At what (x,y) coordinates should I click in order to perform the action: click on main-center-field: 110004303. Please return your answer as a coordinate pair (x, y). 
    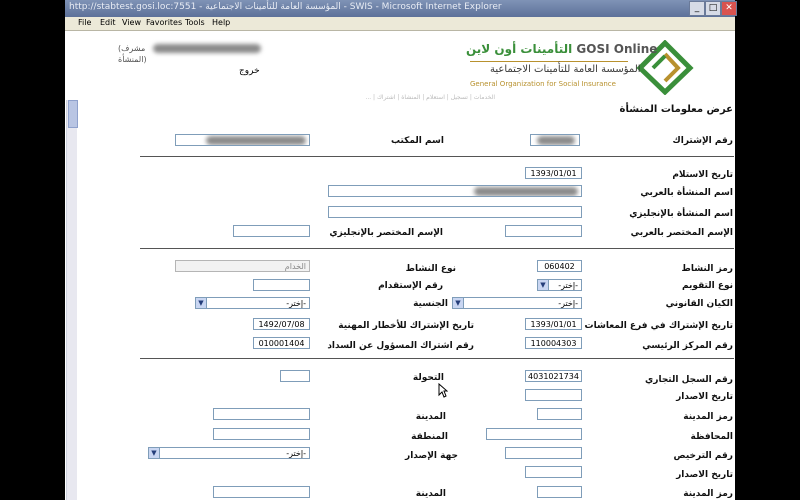
    Looking at the image, I should click on (553, 343).